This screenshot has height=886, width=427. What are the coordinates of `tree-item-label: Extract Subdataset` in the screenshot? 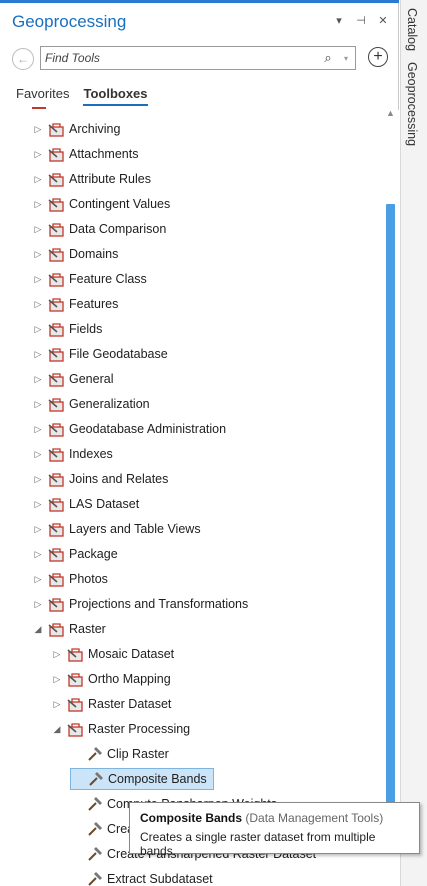 It's located at (160, 879).